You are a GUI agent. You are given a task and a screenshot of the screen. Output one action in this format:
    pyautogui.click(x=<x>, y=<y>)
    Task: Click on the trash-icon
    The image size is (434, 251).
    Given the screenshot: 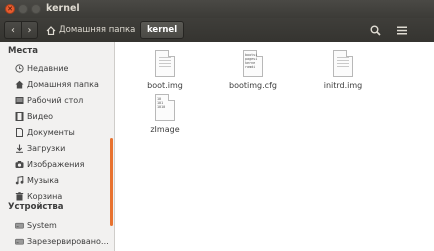 What is the action you would take?
    pyautogui.click(x=19, y=196)
    